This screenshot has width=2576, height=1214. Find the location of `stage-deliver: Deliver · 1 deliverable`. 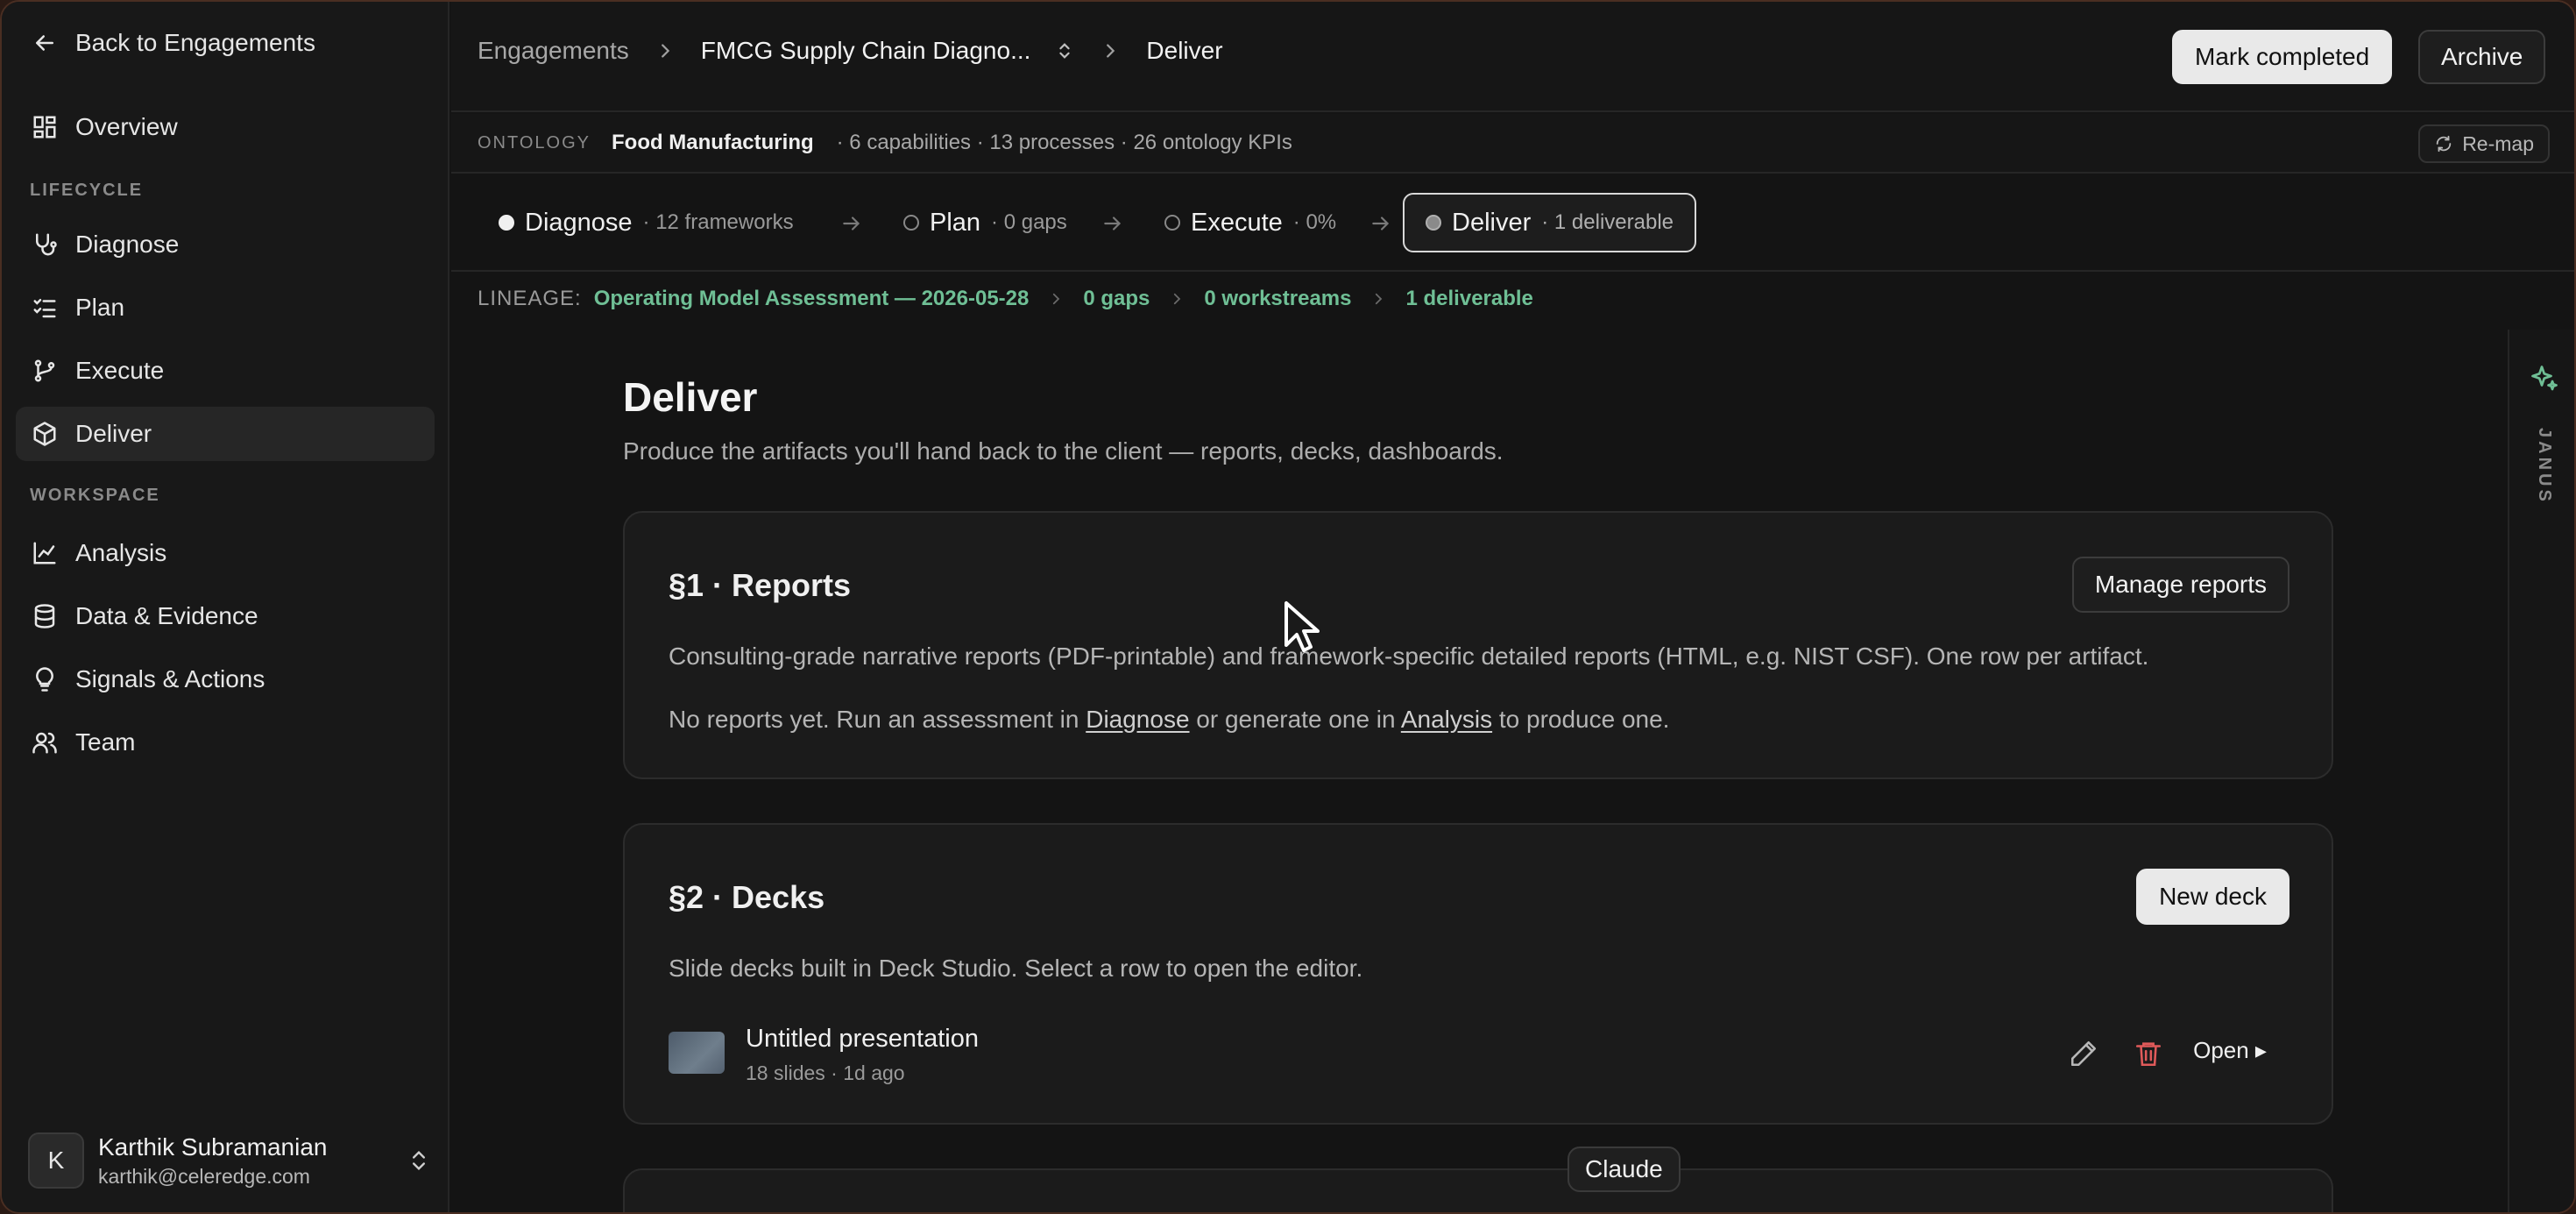

stage-deliver: Deliver · 1 deliverable is located at coordinates (1549, 222).